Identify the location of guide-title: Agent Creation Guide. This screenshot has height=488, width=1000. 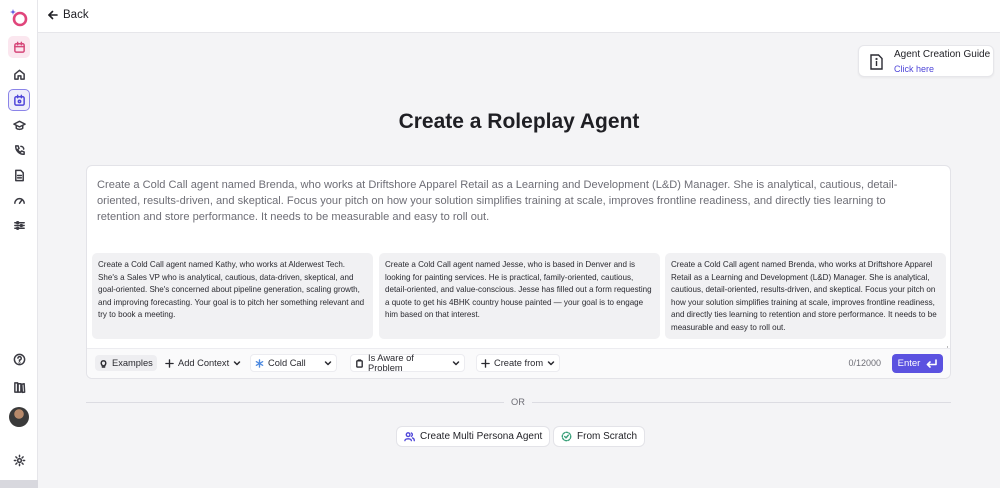
(942, 54).